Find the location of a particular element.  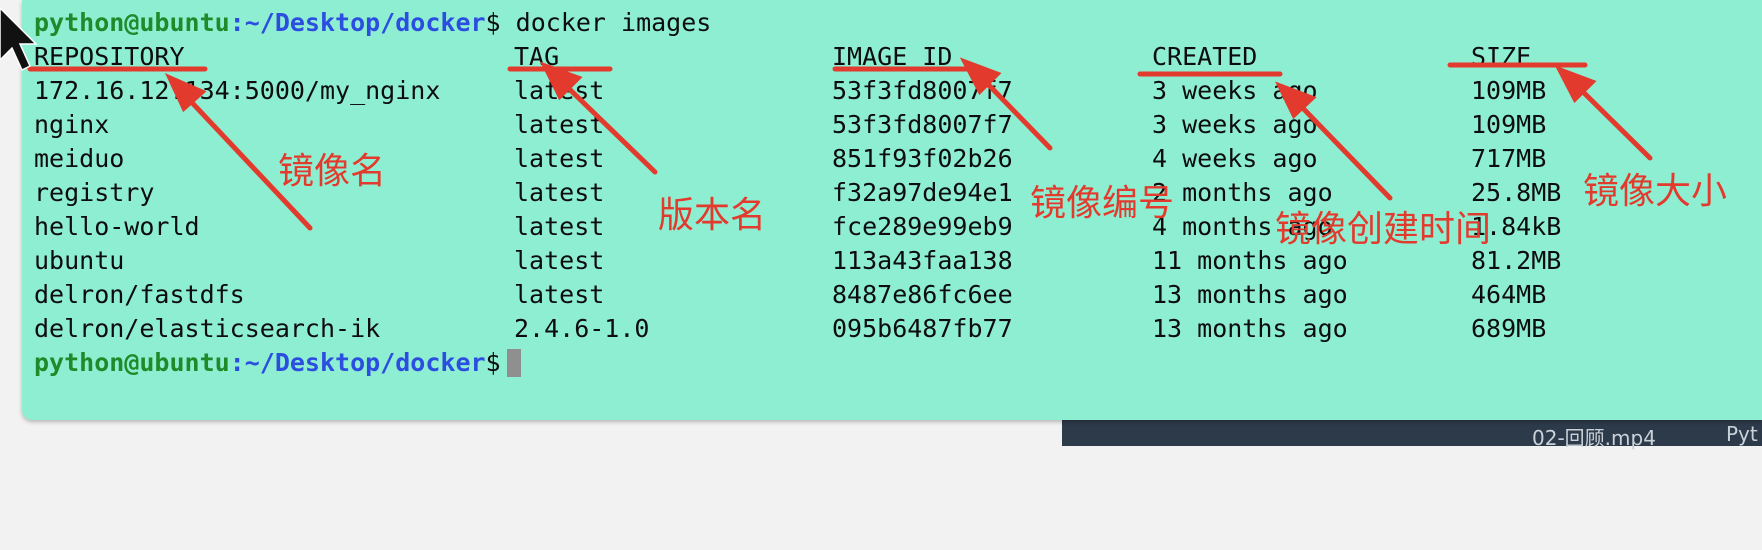

arrow-created is located at coordinates (1342, 149).